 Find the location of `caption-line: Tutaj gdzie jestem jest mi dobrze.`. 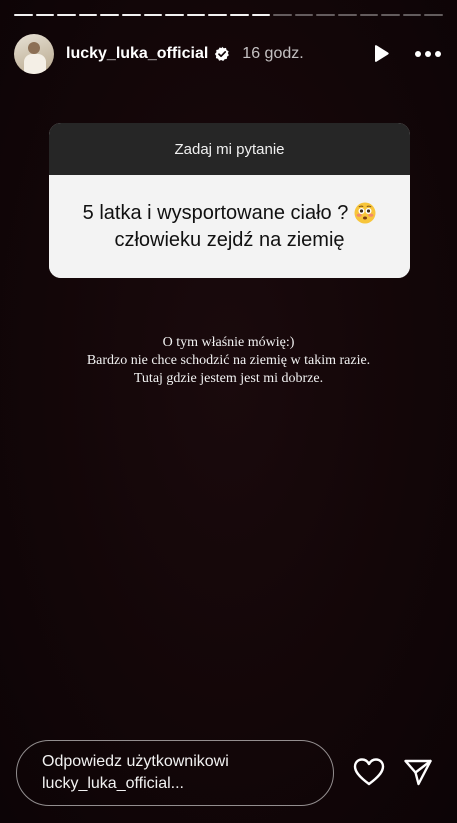

caption-line: Tutaj gdzie jestem jest mi dobrze. is located at coordinates (228, 378).